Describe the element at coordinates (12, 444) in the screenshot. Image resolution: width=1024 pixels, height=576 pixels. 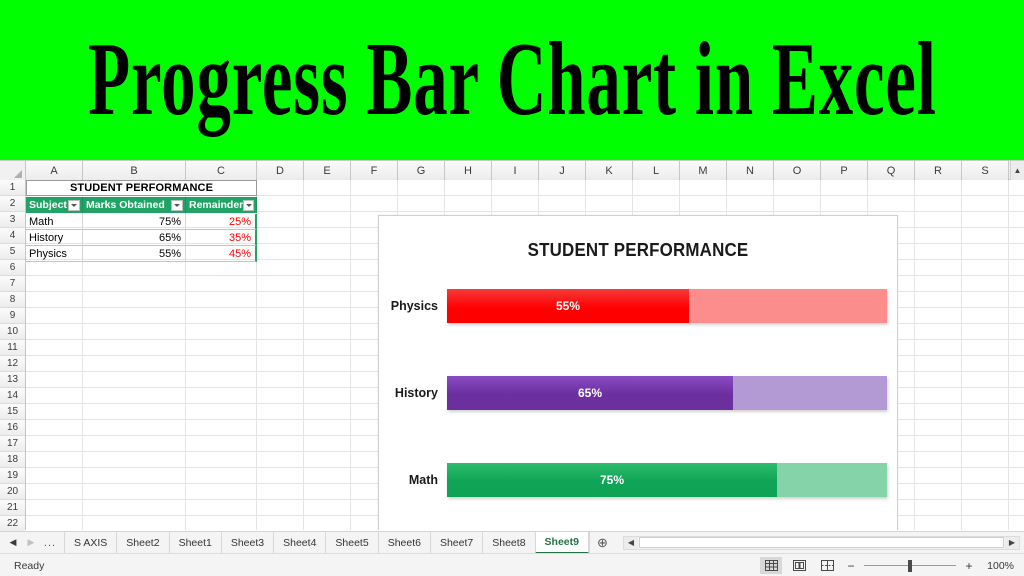
I see `row-header-17: 17` at that location.